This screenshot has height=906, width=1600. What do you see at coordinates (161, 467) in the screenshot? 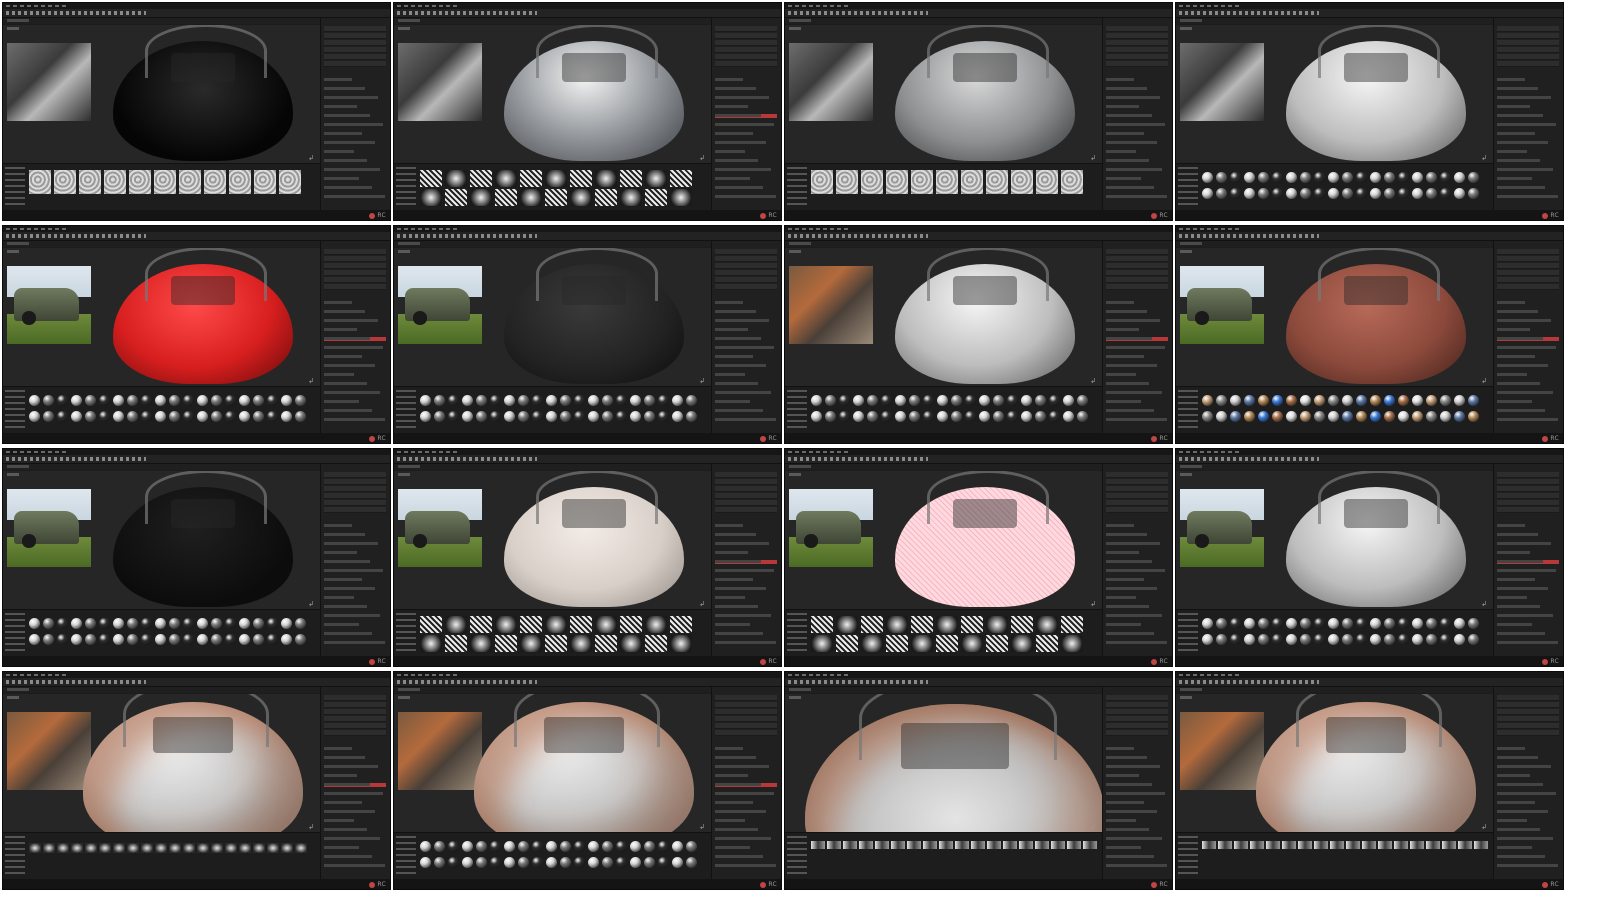
I see `document-tabbar` at bounding box center [161, 467].